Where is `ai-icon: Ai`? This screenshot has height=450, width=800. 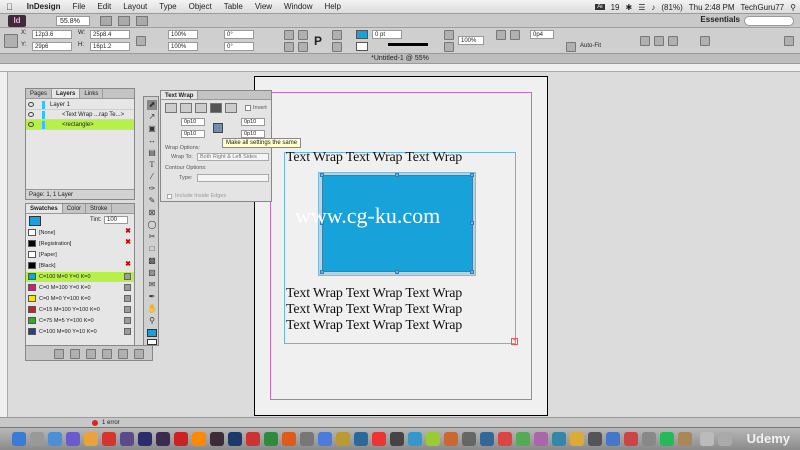
ai-icon: Ai is located at coordinates (600, 7).